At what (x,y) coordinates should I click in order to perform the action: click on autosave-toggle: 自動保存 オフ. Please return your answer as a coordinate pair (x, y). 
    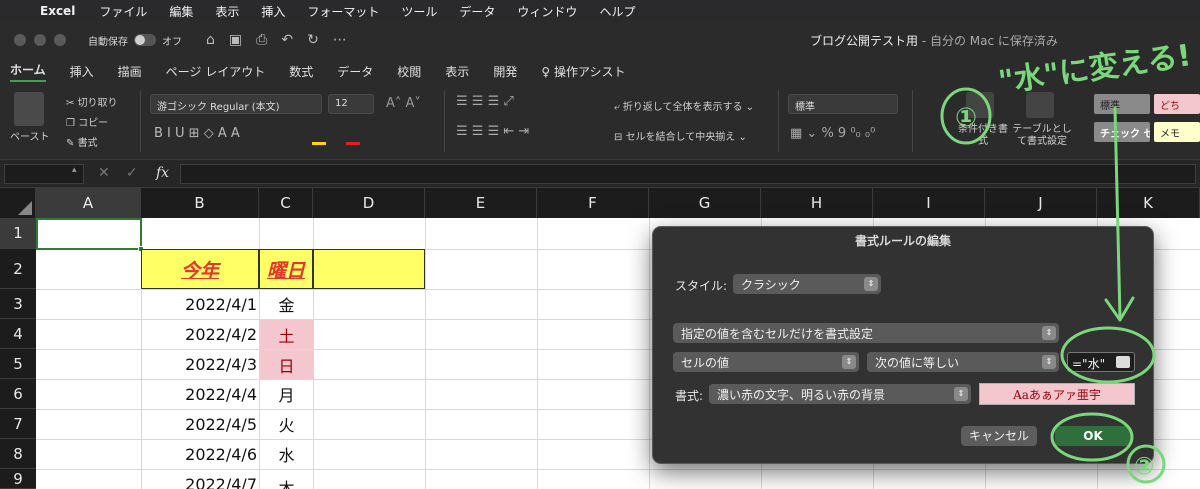
    Looking at the image, I should click on (135, 40).